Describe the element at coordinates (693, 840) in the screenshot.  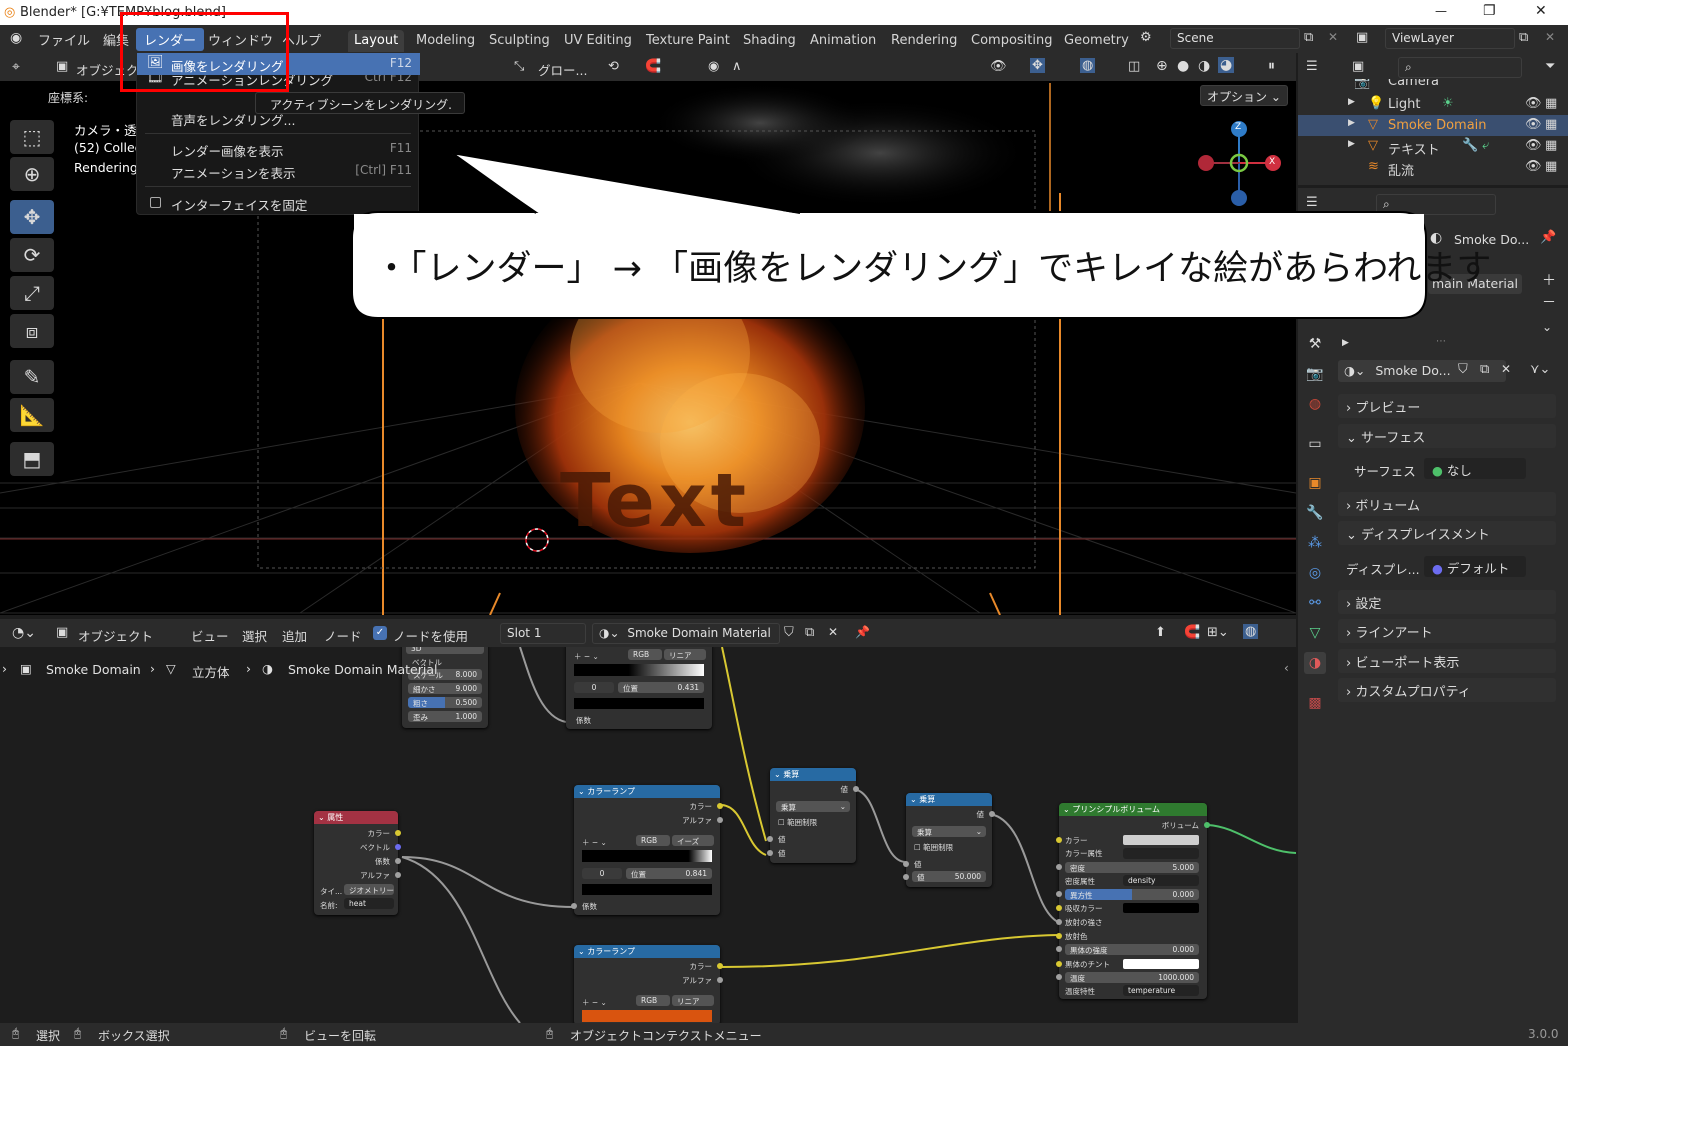
I see `ramp-interp-field: イーズ` at that location.